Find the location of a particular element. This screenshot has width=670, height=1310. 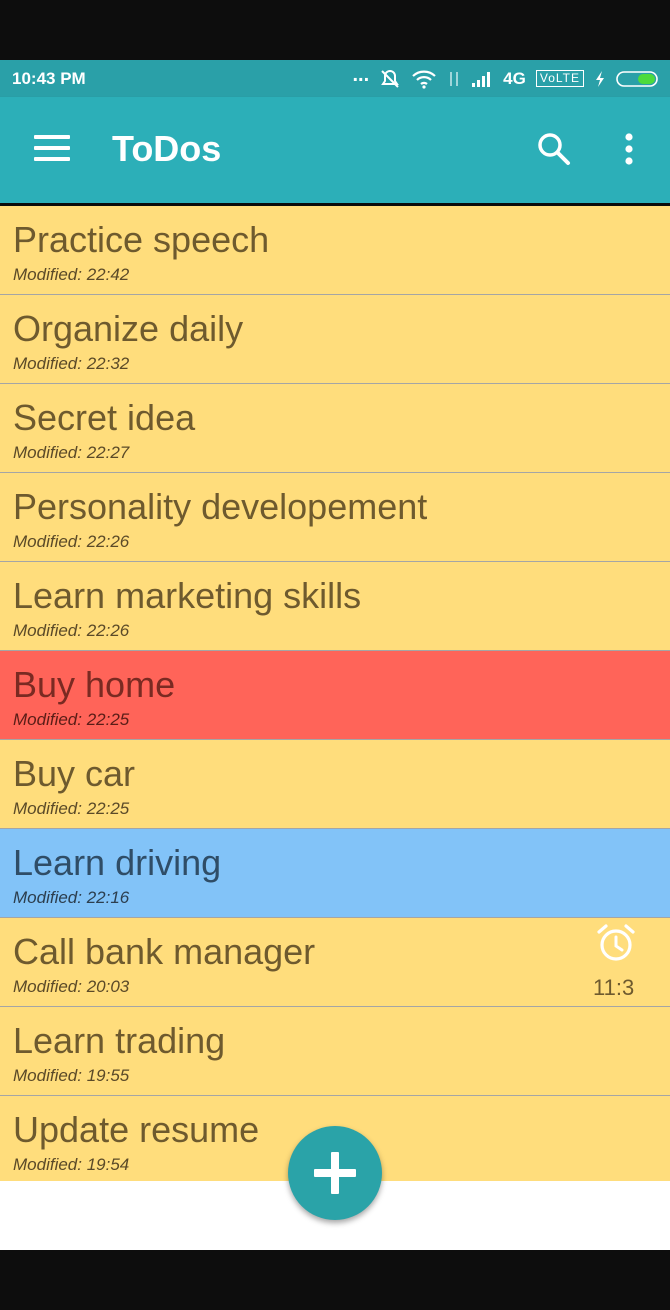

menu-button is located at coordinates (52, 149).